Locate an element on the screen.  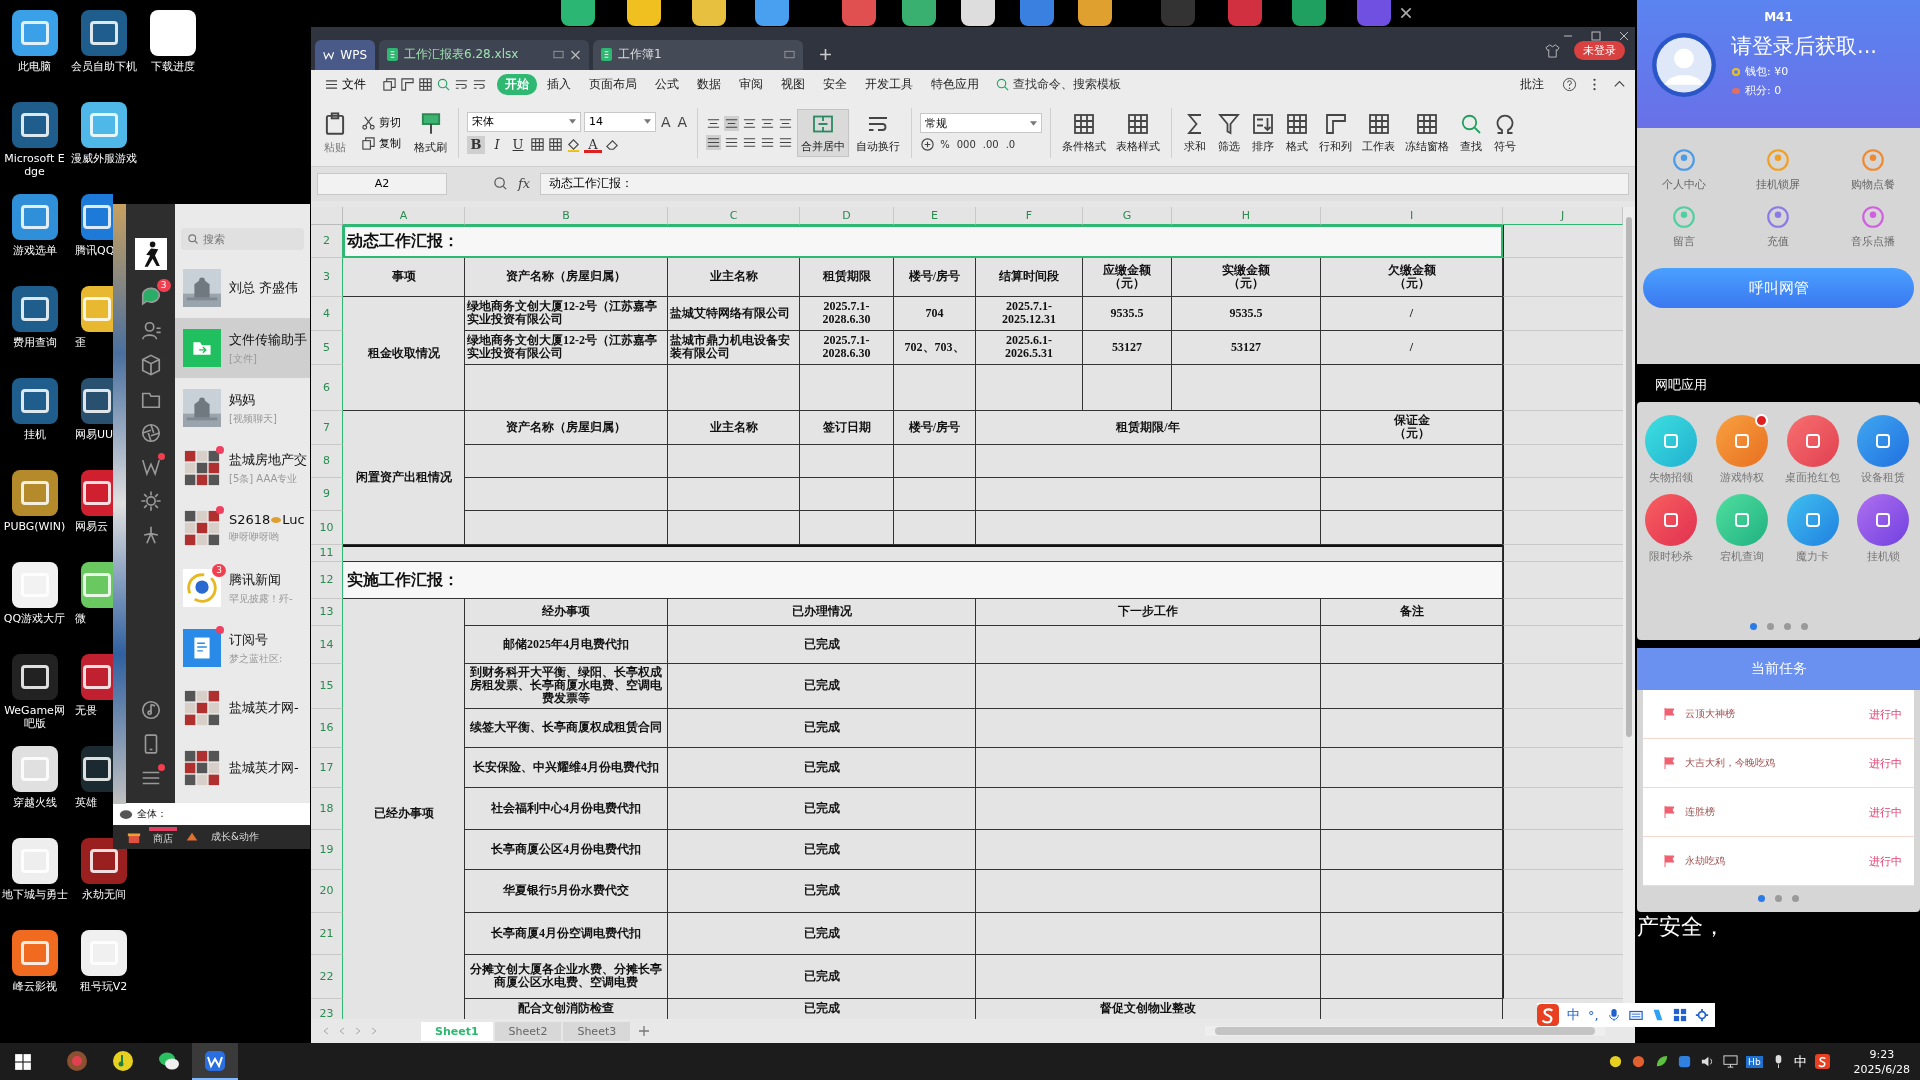
aperture-icon is located at coordinates (150, 433).